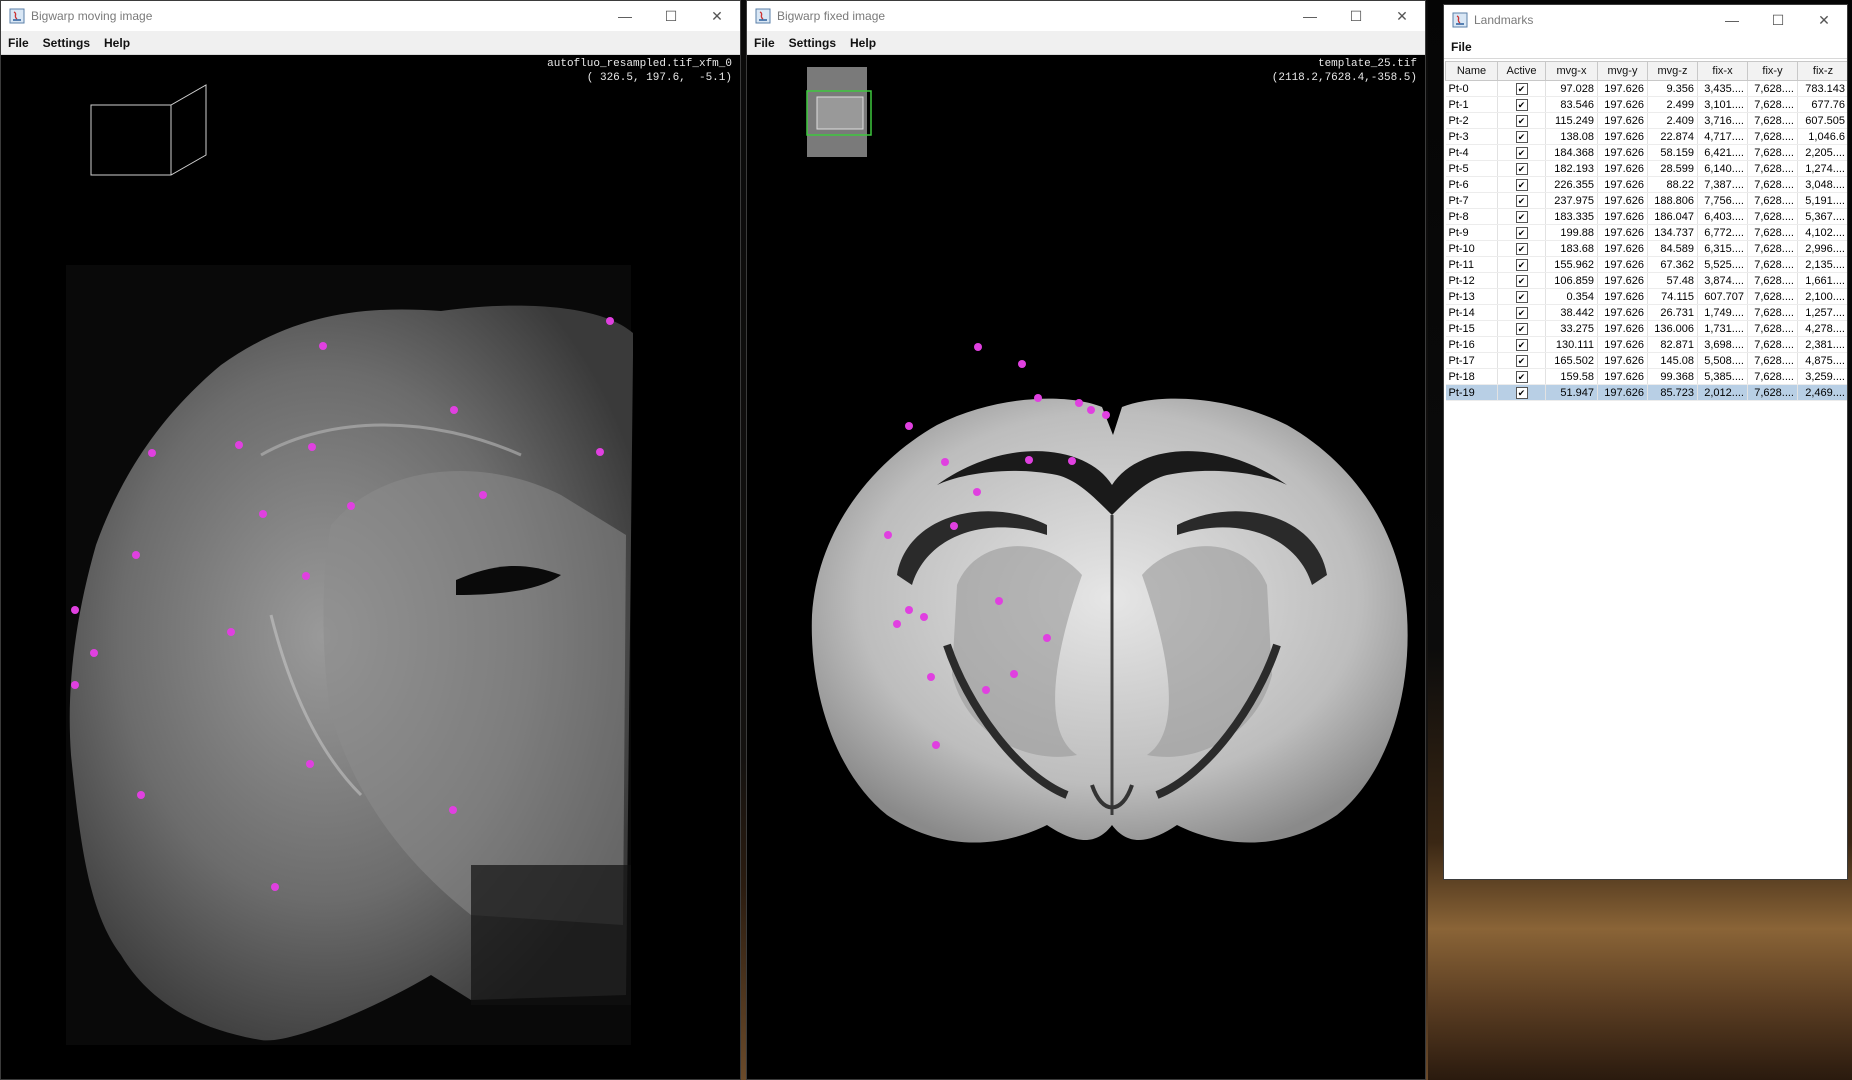 This screenshot has width=1852, height=1080. I want to click on menu-file: File, so click(764, 43).